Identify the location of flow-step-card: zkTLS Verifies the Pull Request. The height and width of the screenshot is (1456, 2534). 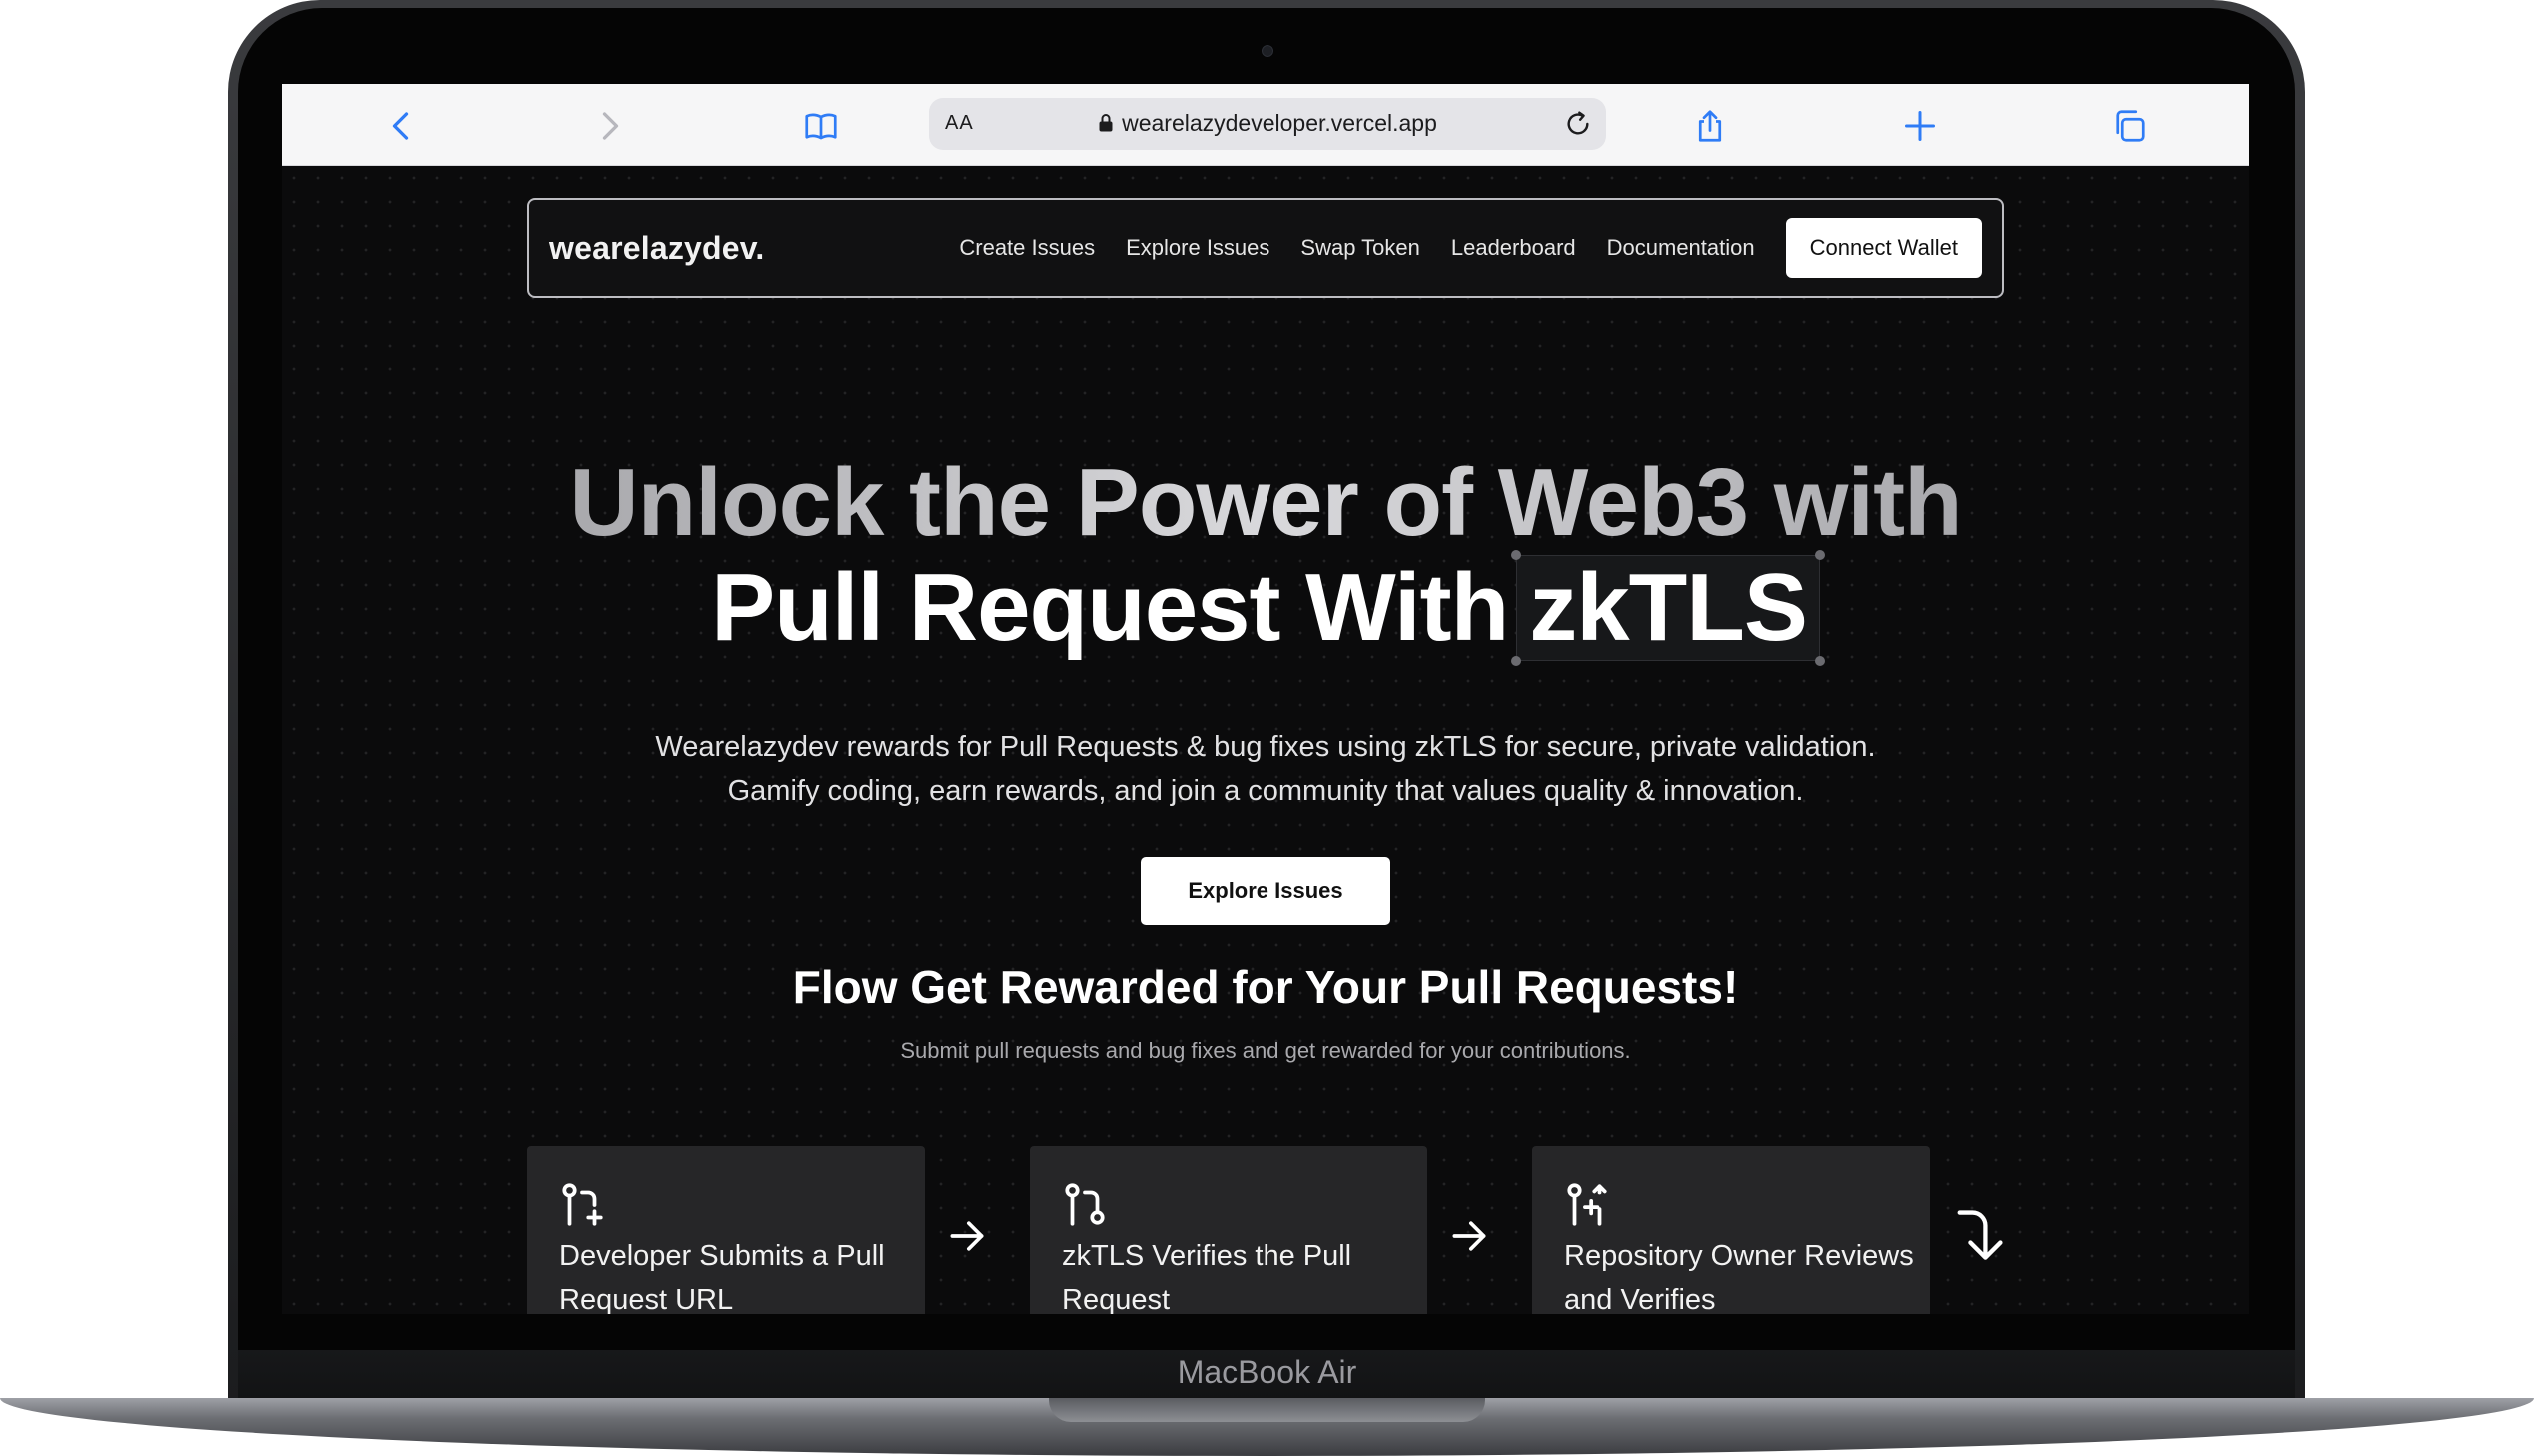
(1228, 1230).